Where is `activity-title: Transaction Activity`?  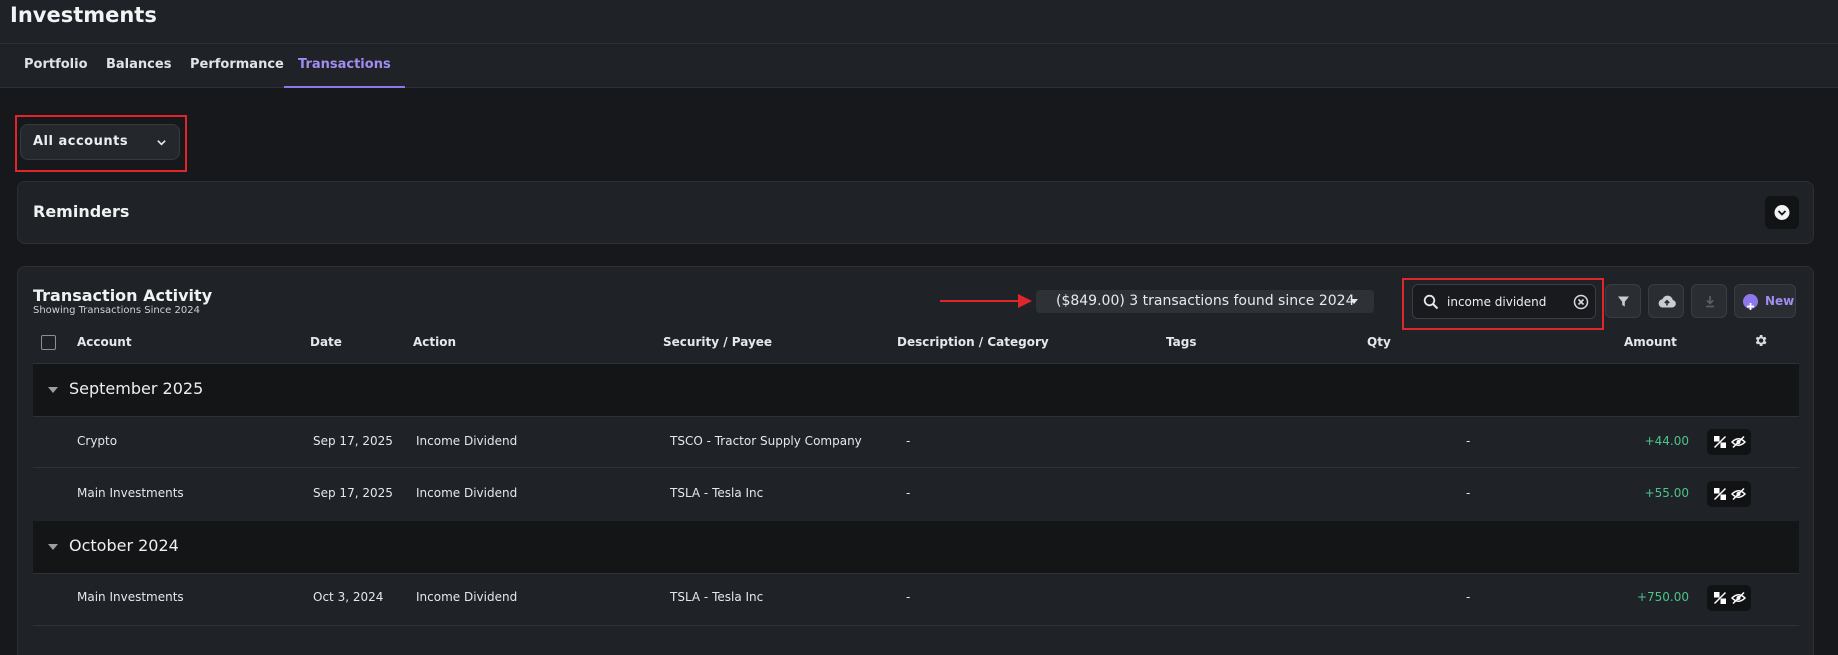
activity-title: Transaction Activity is located at coordinates (123, 295).